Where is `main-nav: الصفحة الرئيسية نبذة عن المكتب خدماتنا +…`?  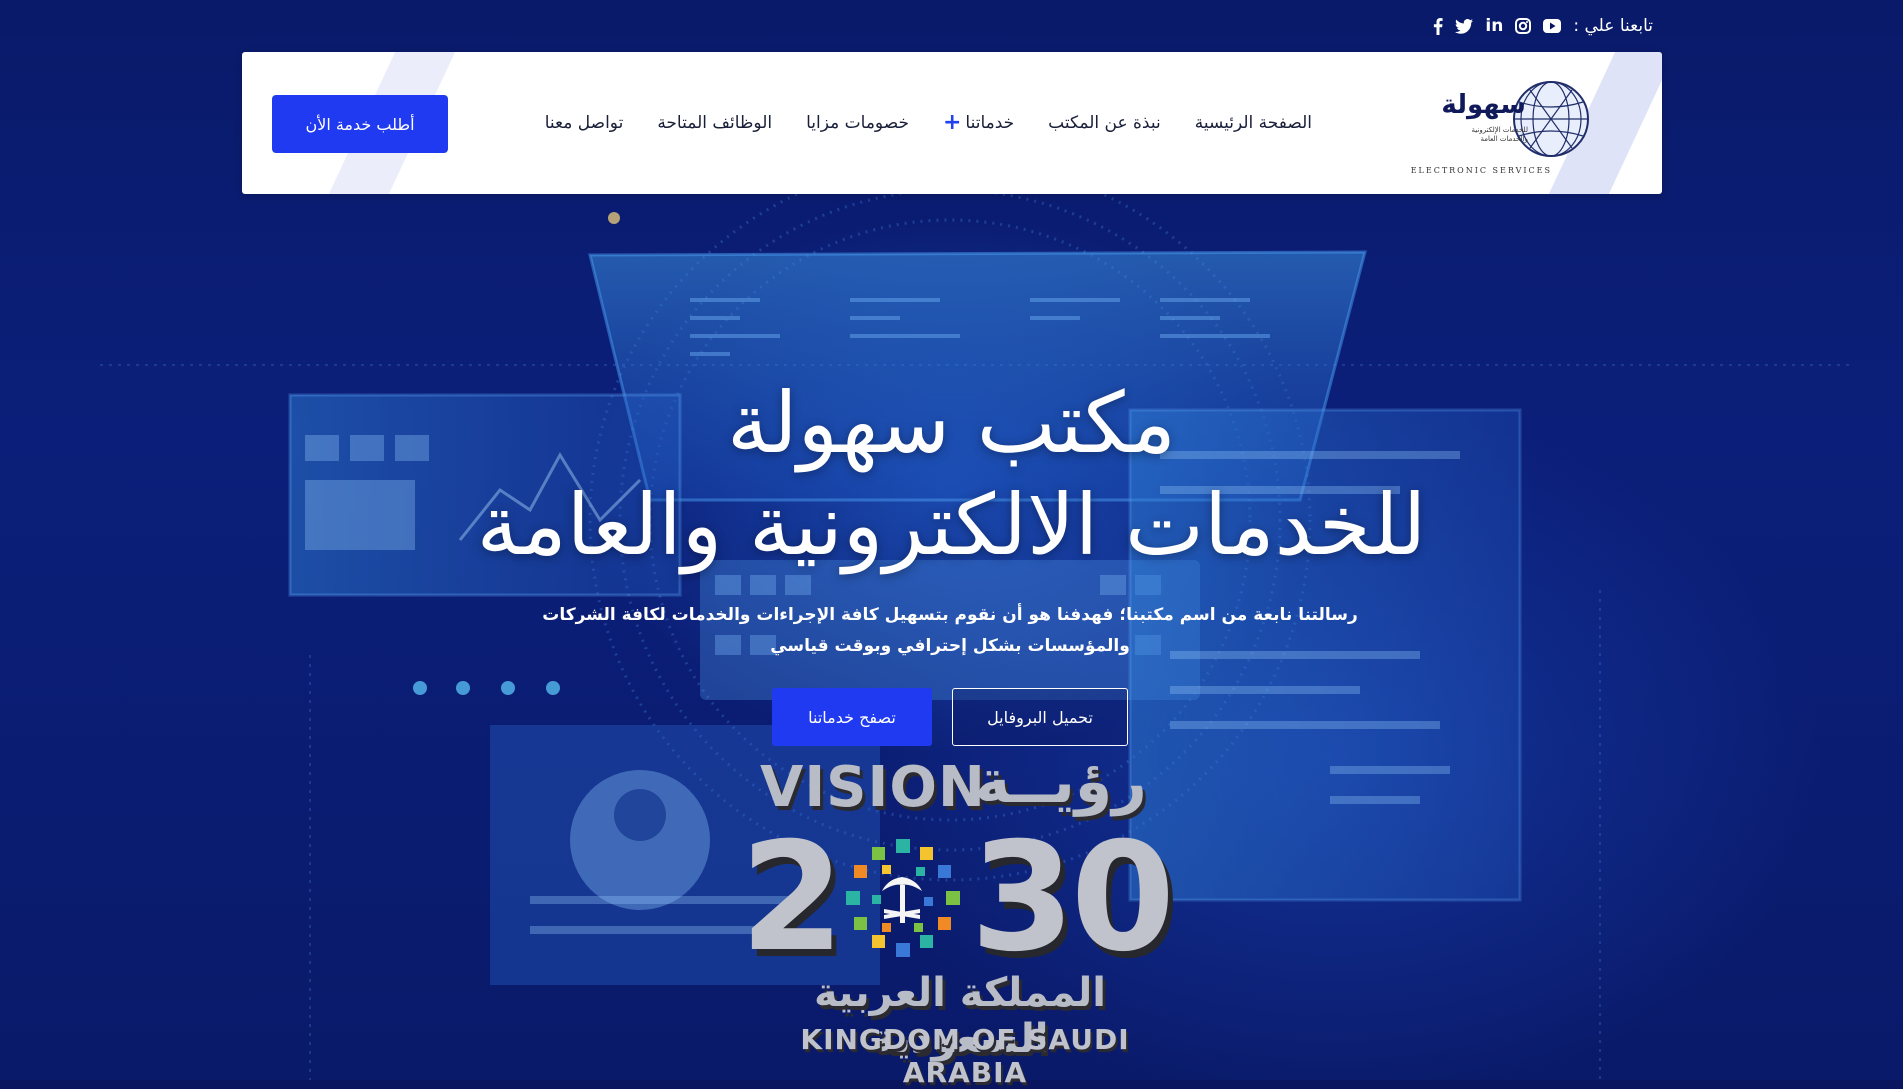 main-nav: الصفحة الرئيسية نبذة عن المكتب خدماتنا +… is located at coordinates (928, 123).